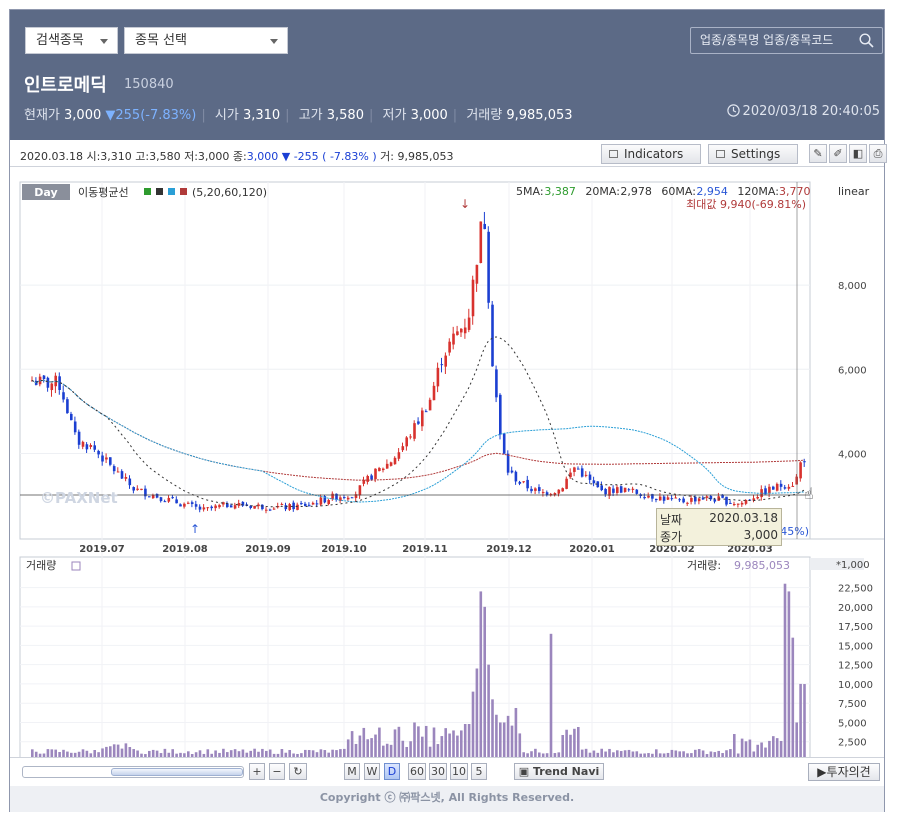 This screenshot has height=822, width=908. I want to click on period-button-D: D, so click(392, 771).